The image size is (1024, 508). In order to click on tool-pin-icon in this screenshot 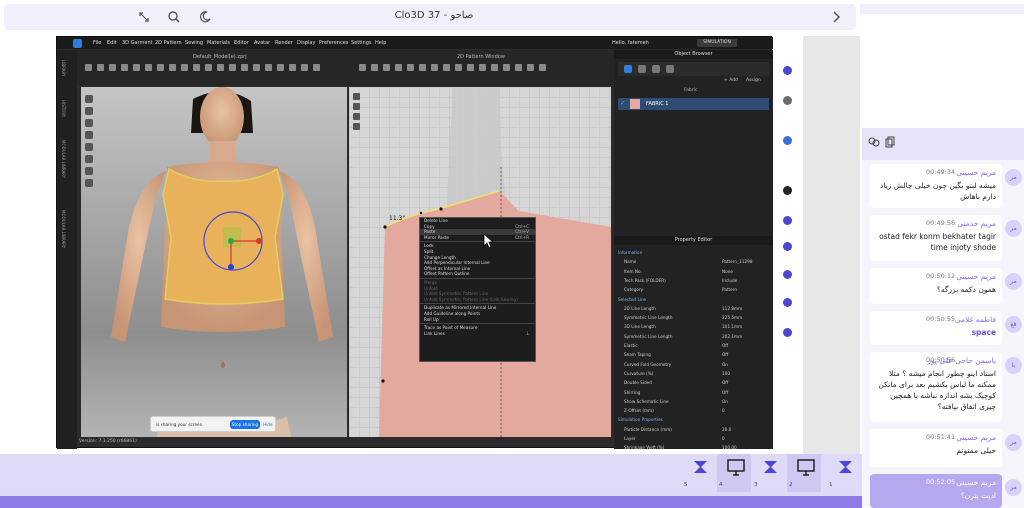, I will do `click(124, 67)`.